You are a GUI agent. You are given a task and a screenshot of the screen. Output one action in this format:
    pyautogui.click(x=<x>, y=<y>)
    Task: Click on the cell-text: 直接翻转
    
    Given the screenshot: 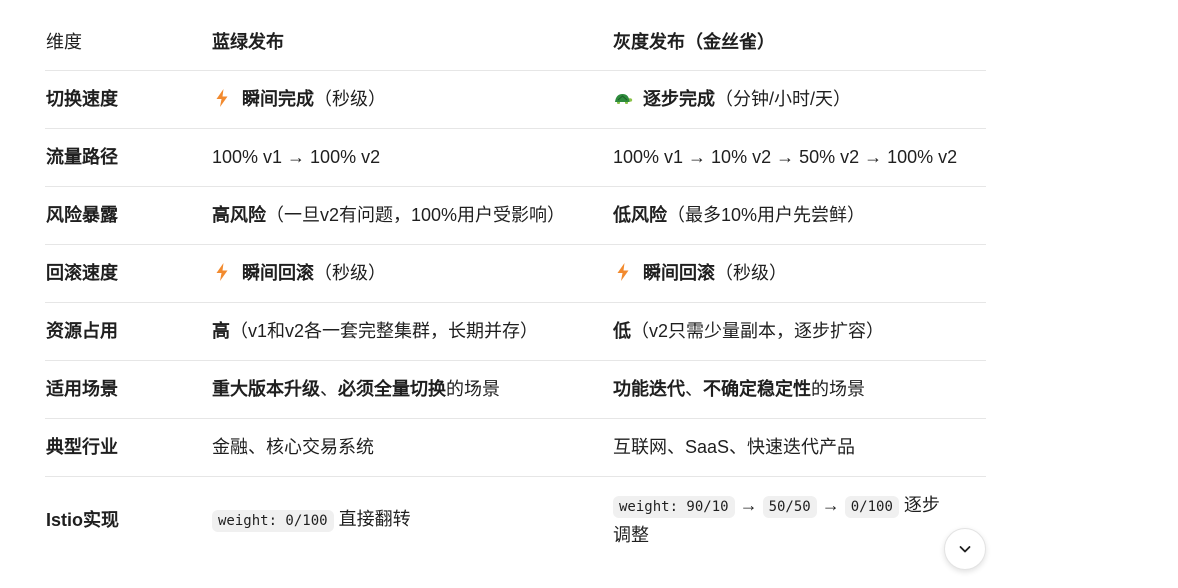 What is the action you would take?
    pyautogui.click(x=372, y=519)
    